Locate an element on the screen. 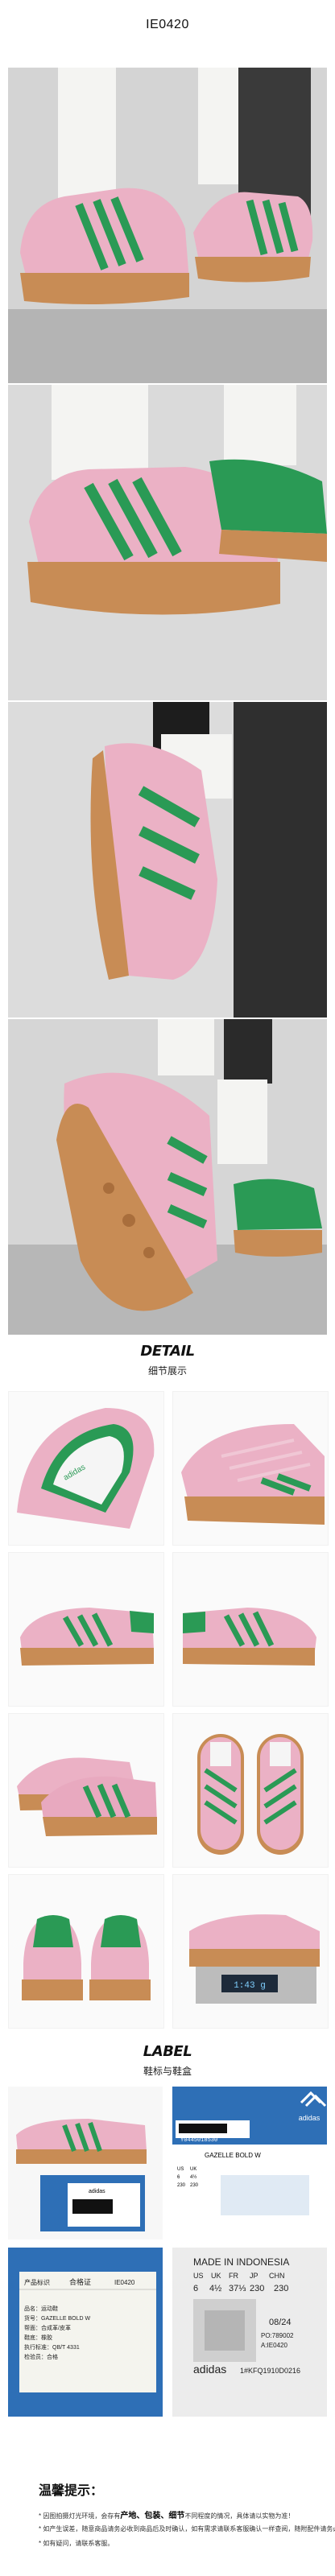 The image size is (335, 2576). label-photo-box-with-shoe: adidas is located at coordinates (85, 2163).